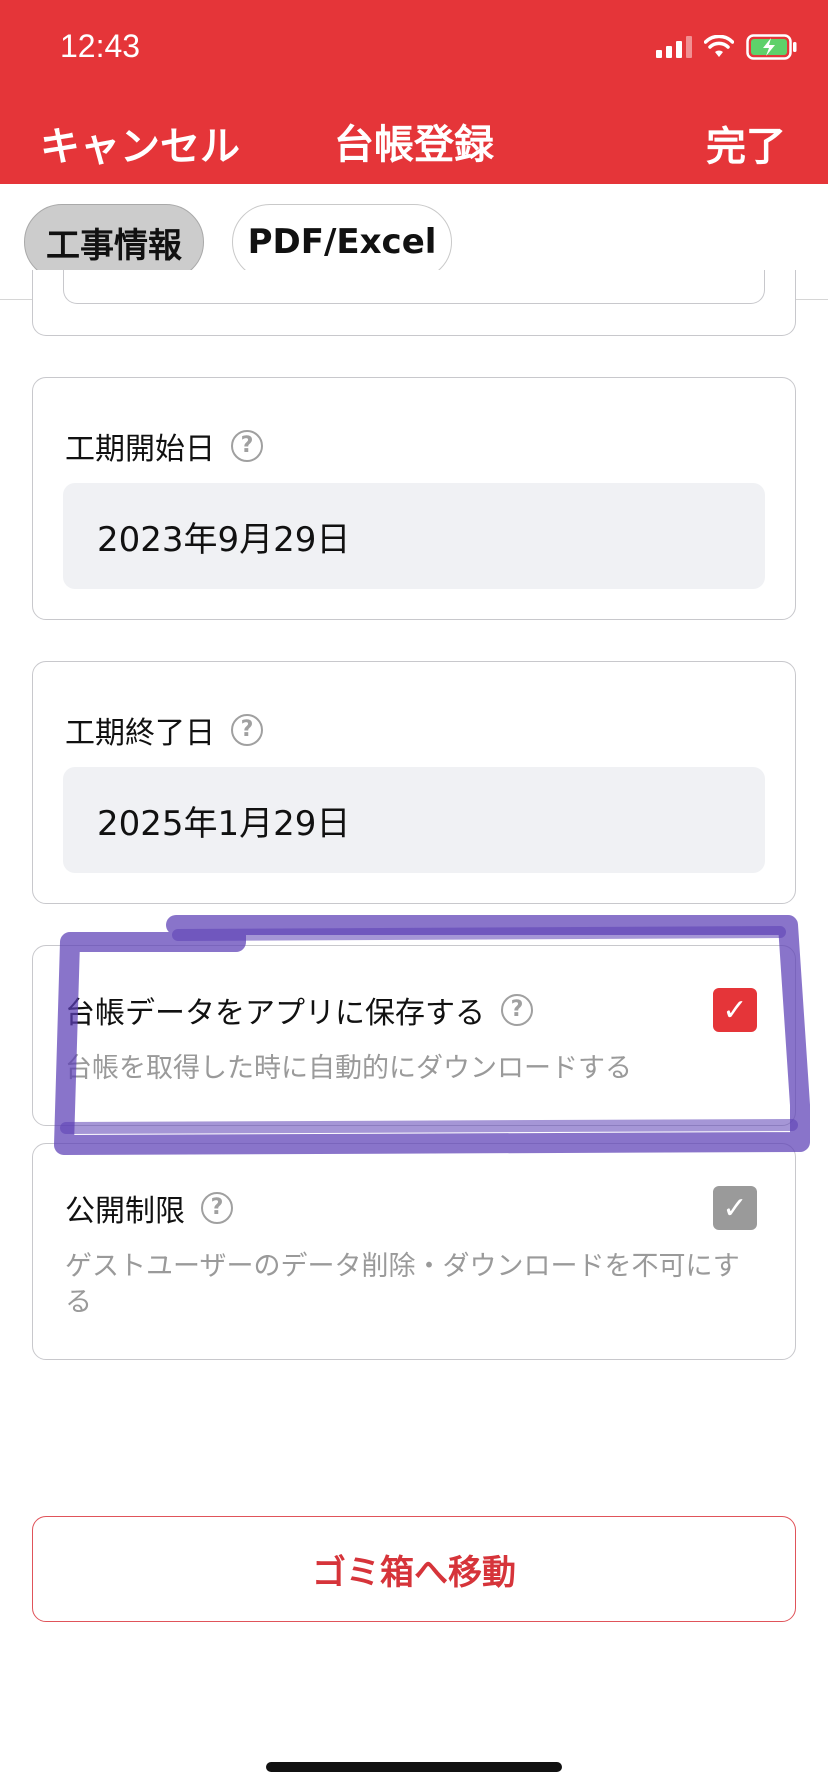 The image size is (828, 1792). I want to click on signal-icon, so click(674, 47).